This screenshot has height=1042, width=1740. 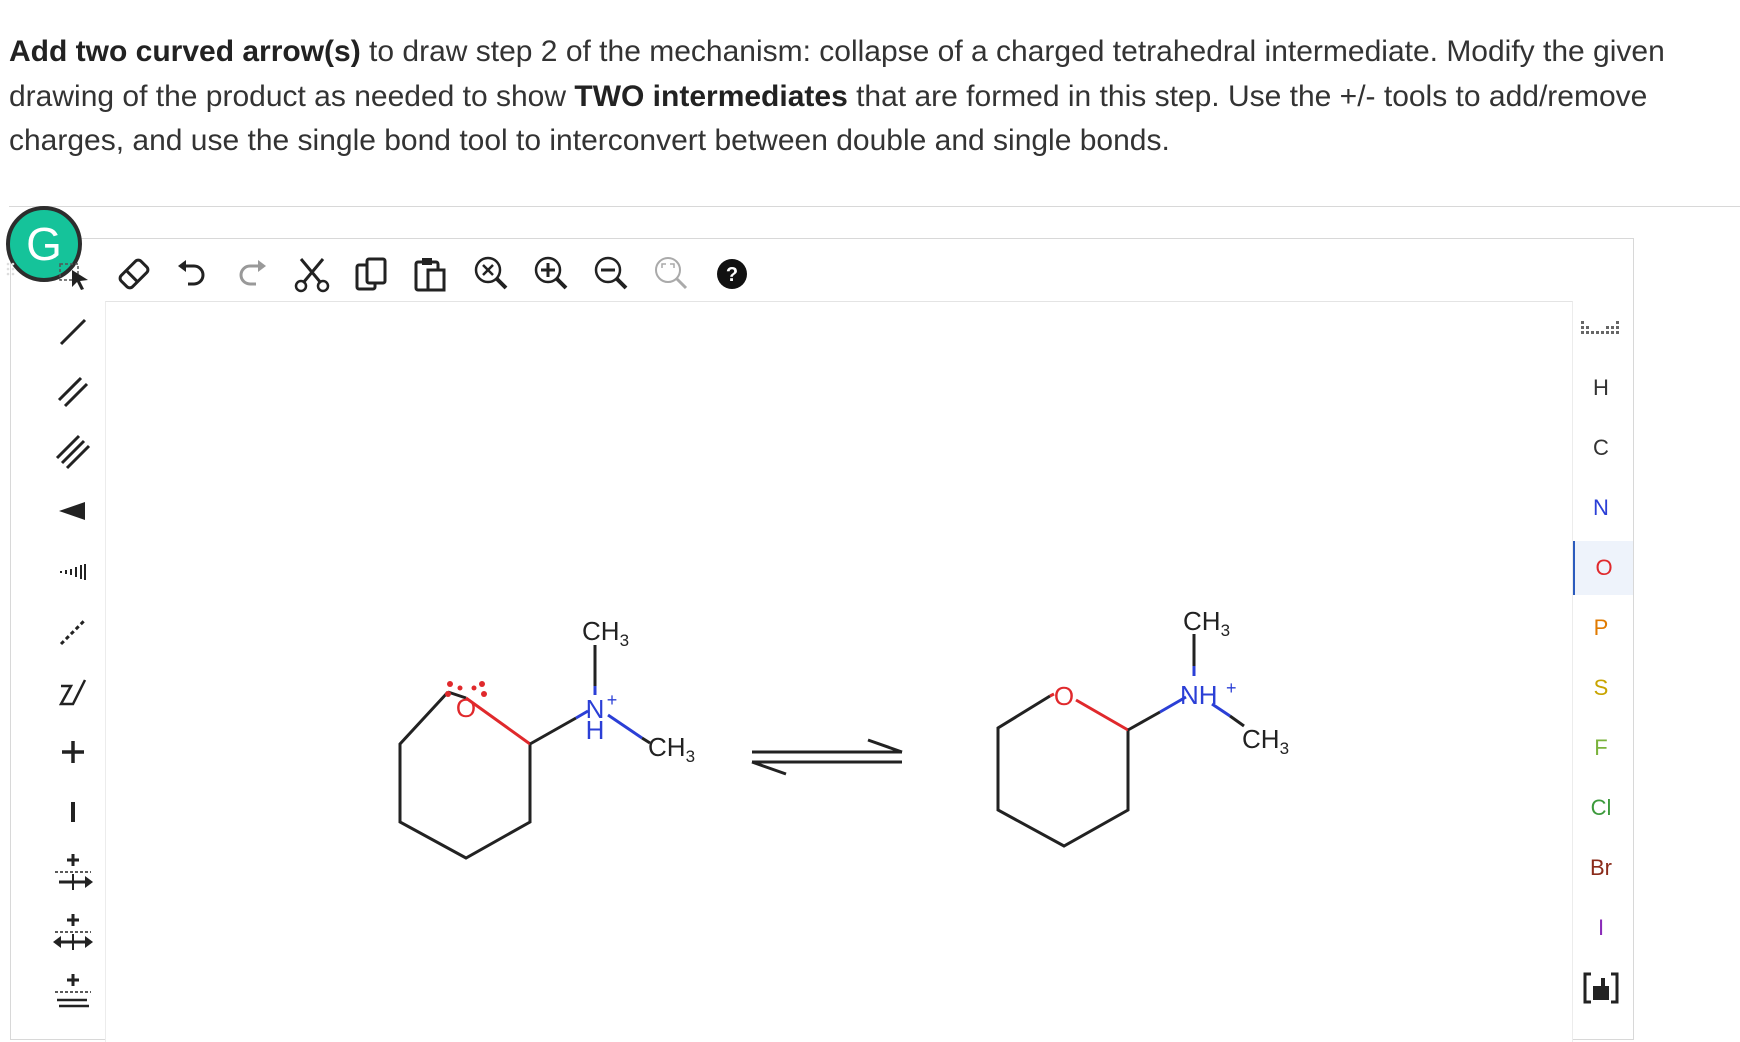 What do you see at coordinates (312, 274) in the screenshot?
I see `cut-icon` at bounding box center [312, 274].